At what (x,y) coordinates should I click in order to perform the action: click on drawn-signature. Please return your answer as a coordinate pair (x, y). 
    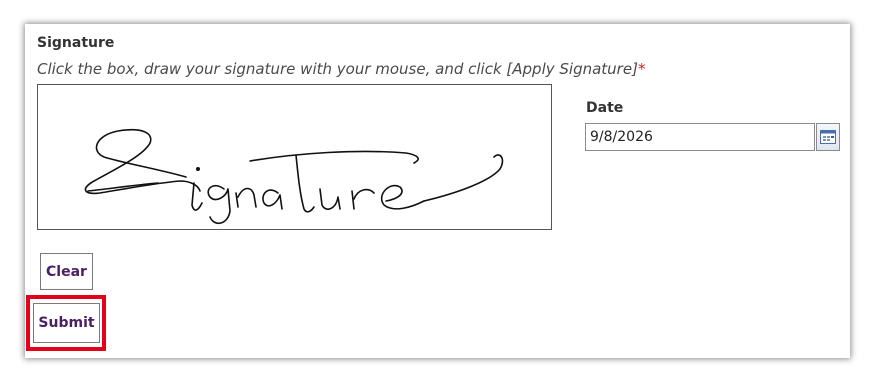
    Looking at the image, I should click on (294, 176).